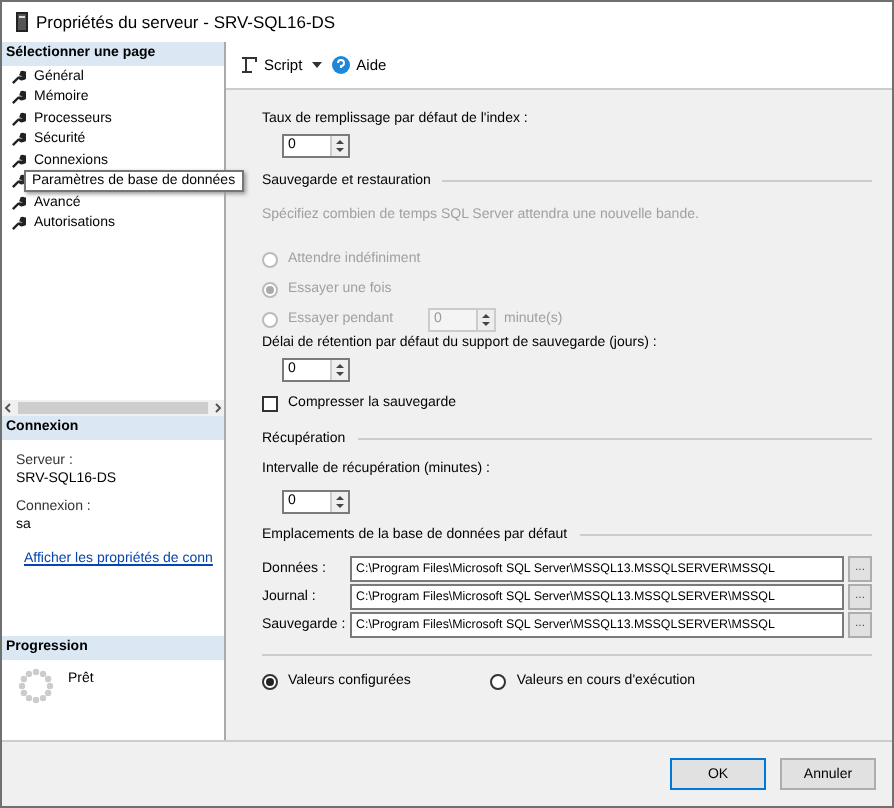  Describe the element at coordinates (218, 408) in the screenshot. I see `scroll-right-icon` at that location.